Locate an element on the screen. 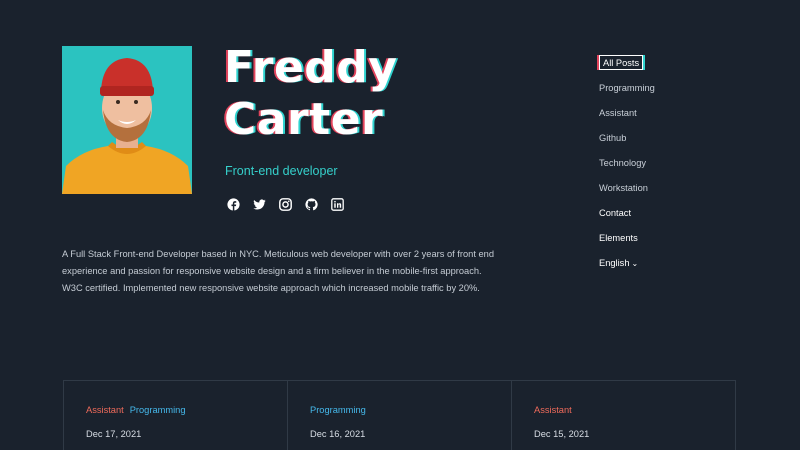 Image resolution: width=800 pixels, height=450 pixels. chevron-down-icon: ⌄ is located at coordinates (635, 263).